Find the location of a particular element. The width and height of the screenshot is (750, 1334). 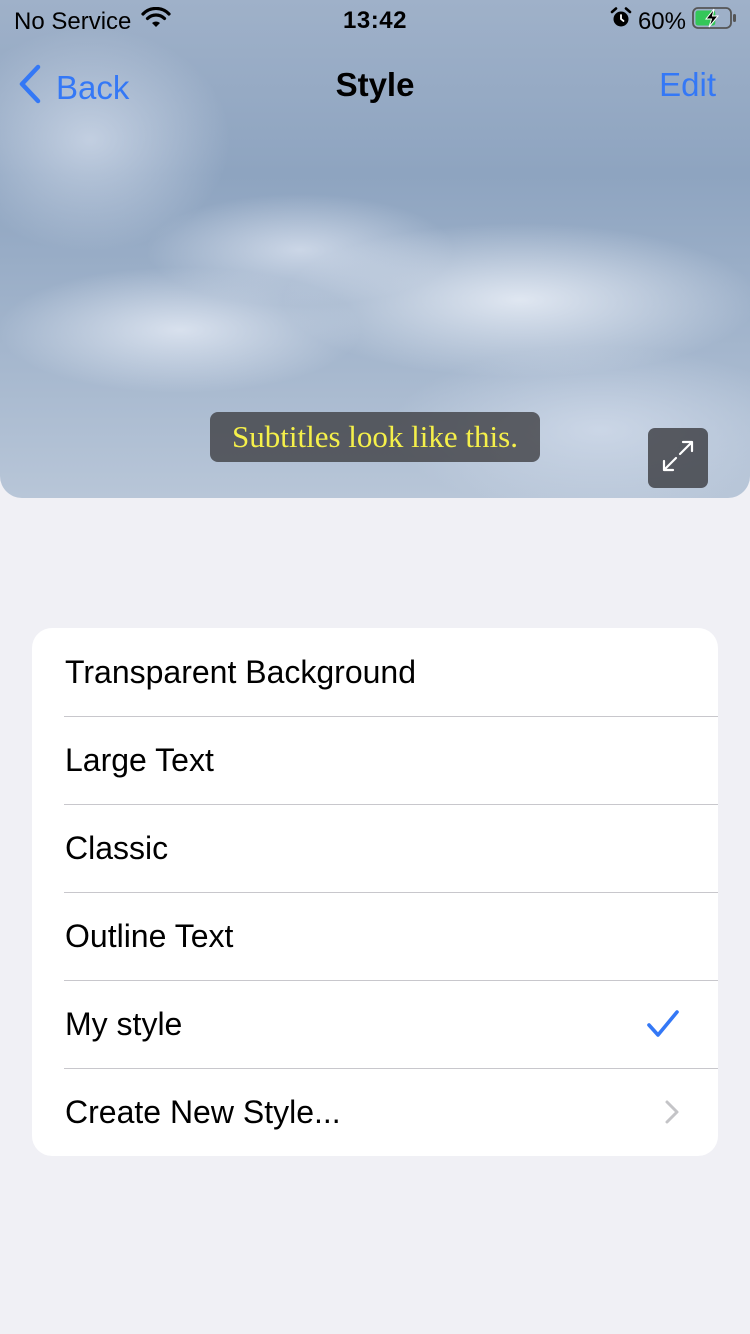

style-row-label: Classic is located at coordinates (117, 847).